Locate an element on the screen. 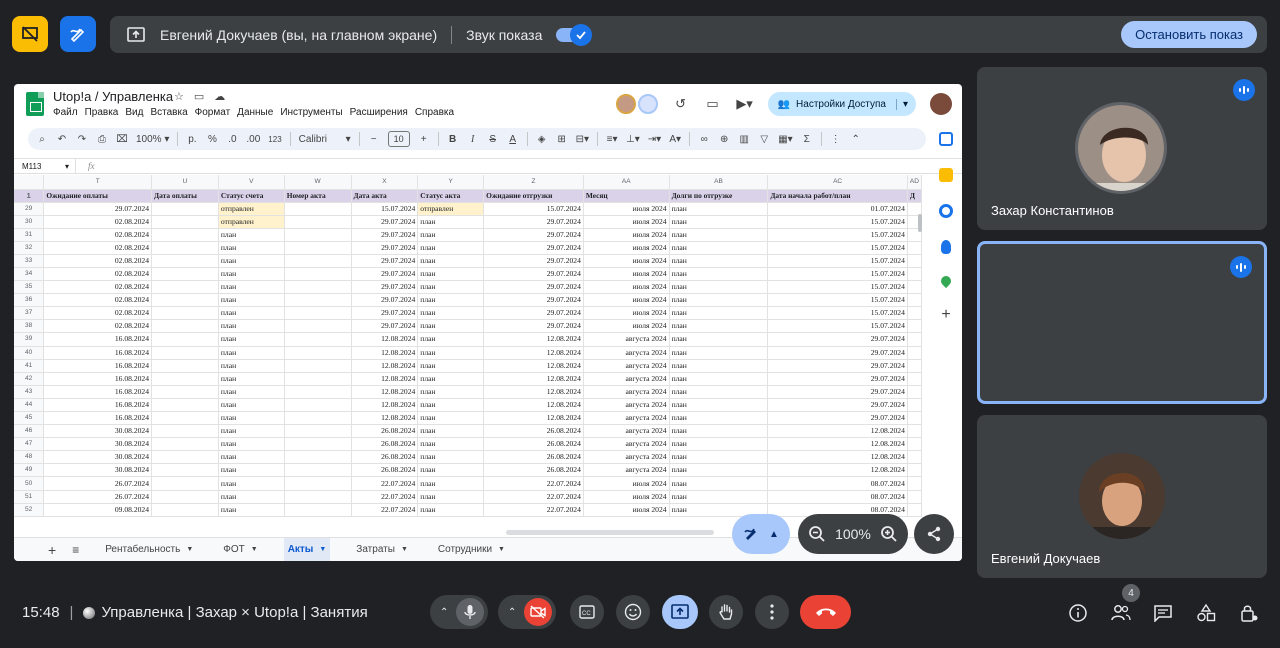 The width and height of the screenshot is (1280, 648). cell-shipment-due: 12.08.2024 is located at coordinates (533, 379).